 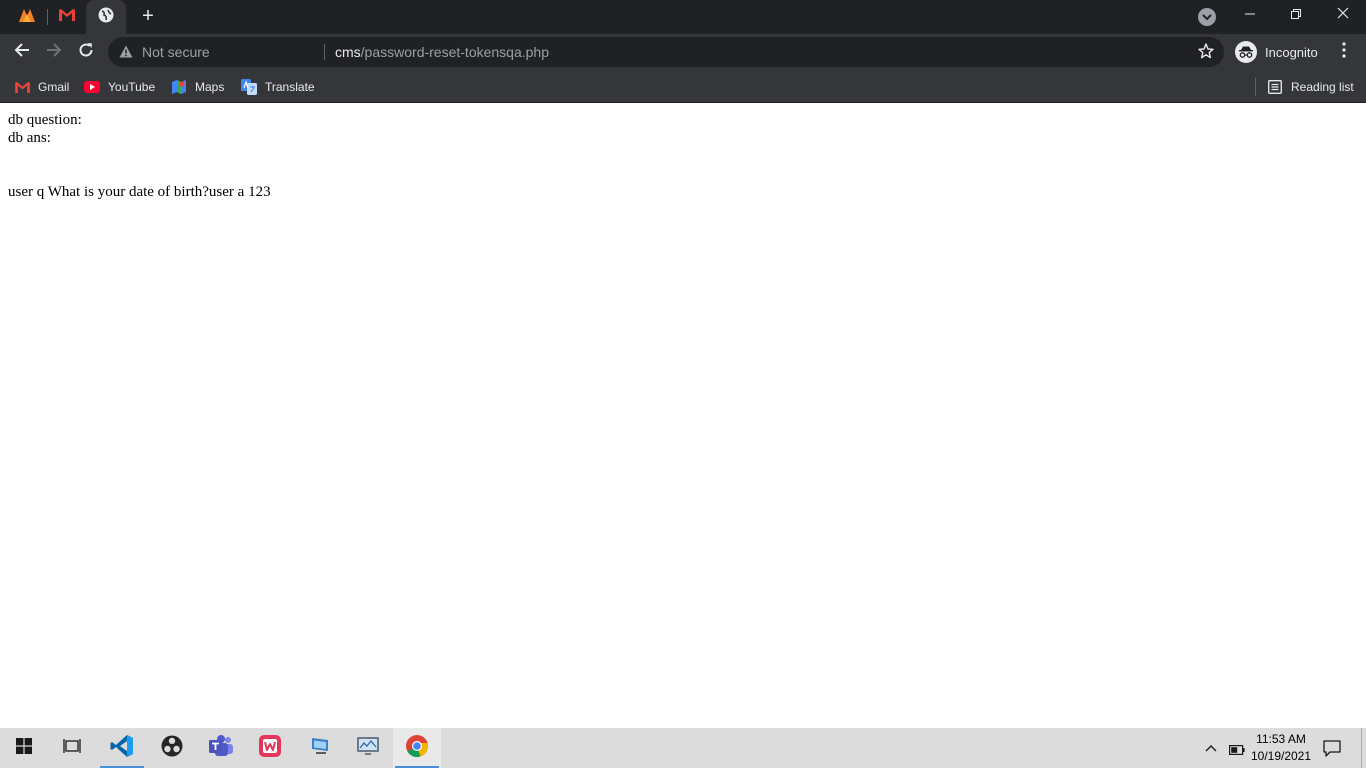 I want to click on taskbar-app-monitor, so click(x=368, y=748).